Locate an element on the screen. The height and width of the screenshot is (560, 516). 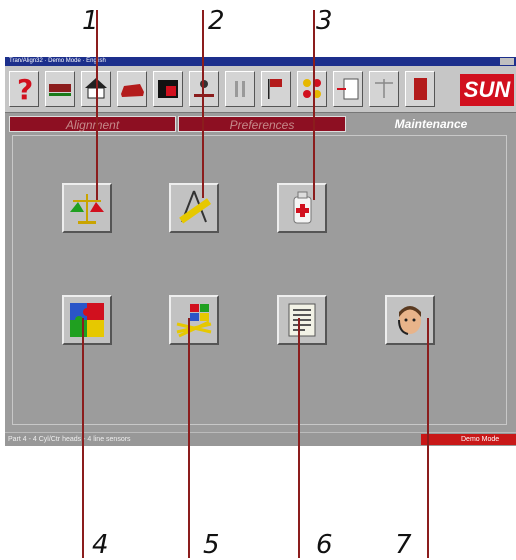
technician-icon is located at coordinates (204, 88).